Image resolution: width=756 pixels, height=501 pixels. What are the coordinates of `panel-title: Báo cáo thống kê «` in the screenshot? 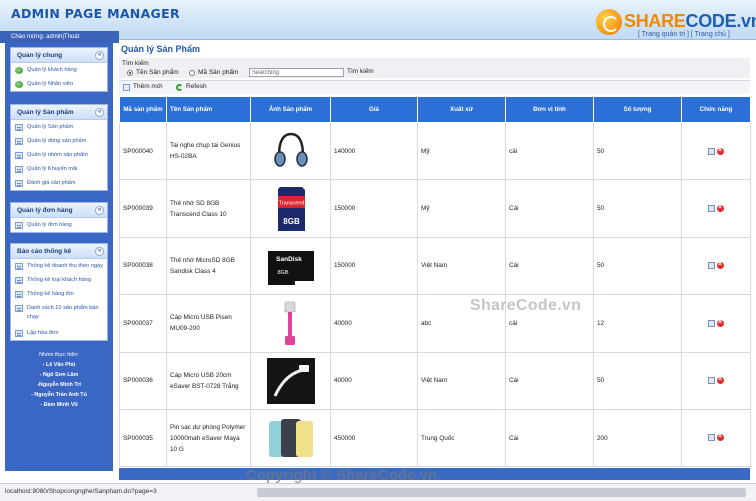 It's located at (59, 251).